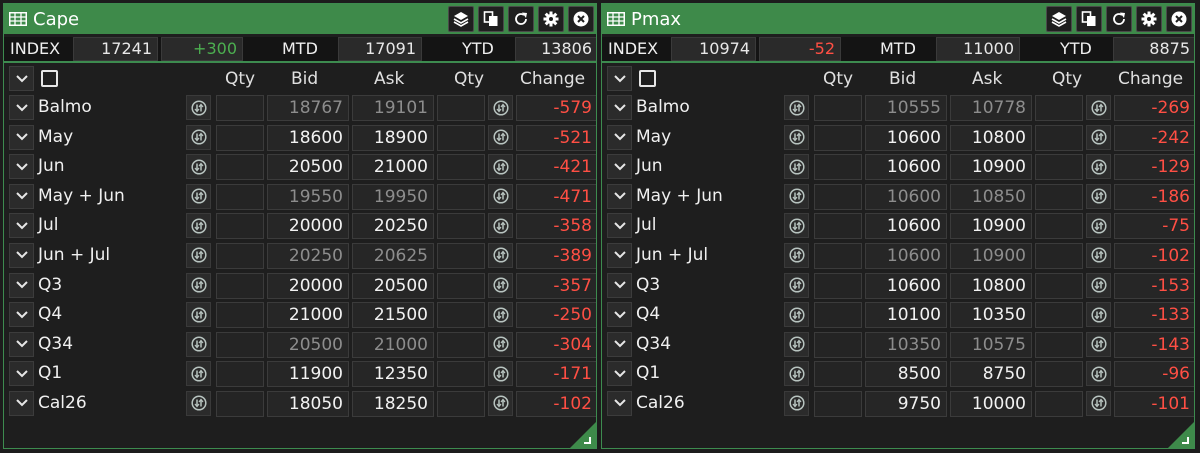 This screenshot has height=453, width=1200. Describe the element at coordinates (898, 138) in the screenshot. I see `table-row: May 10600 10800 -242` at that location.